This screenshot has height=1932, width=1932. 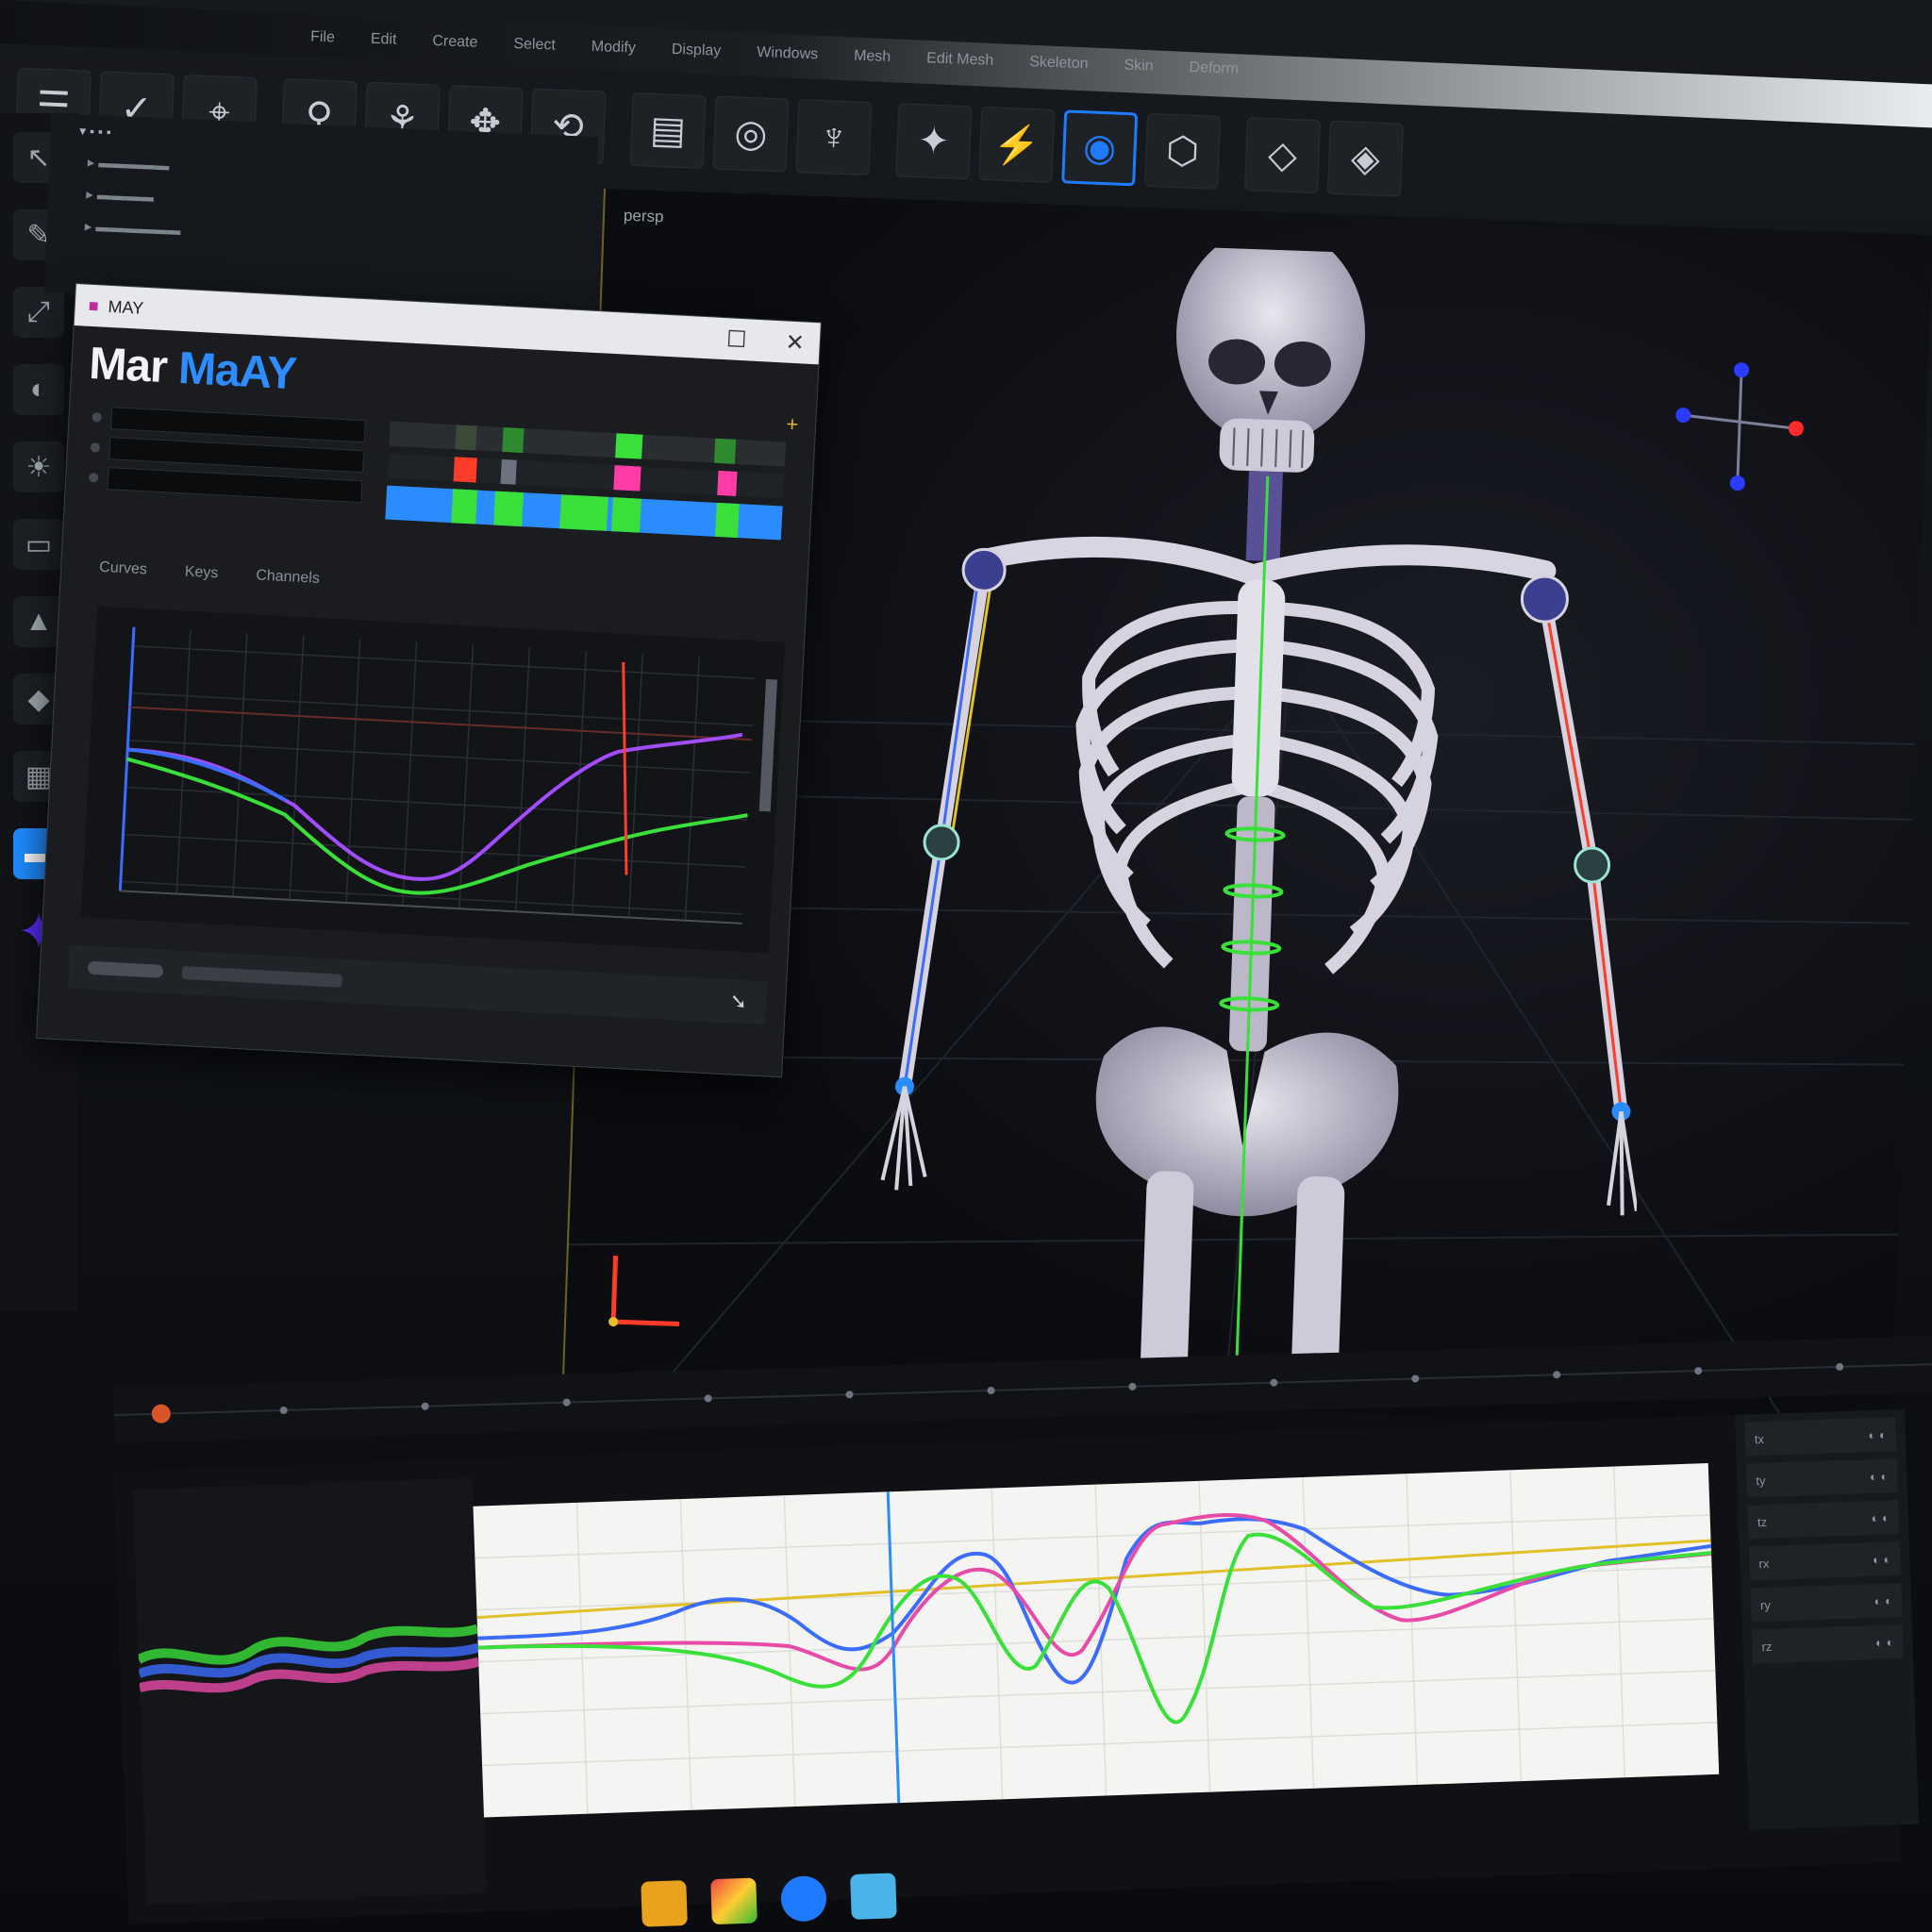 What do you see at coordinates (697, 51) in the screenshot?
I see `menu-item: Display` at bounding box center [697, 51].